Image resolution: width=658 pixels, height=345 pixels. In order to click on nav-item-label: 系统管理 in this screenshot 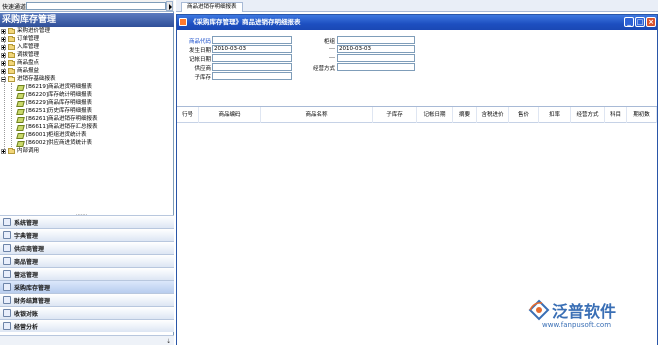, I will do `click(26, 223)`.